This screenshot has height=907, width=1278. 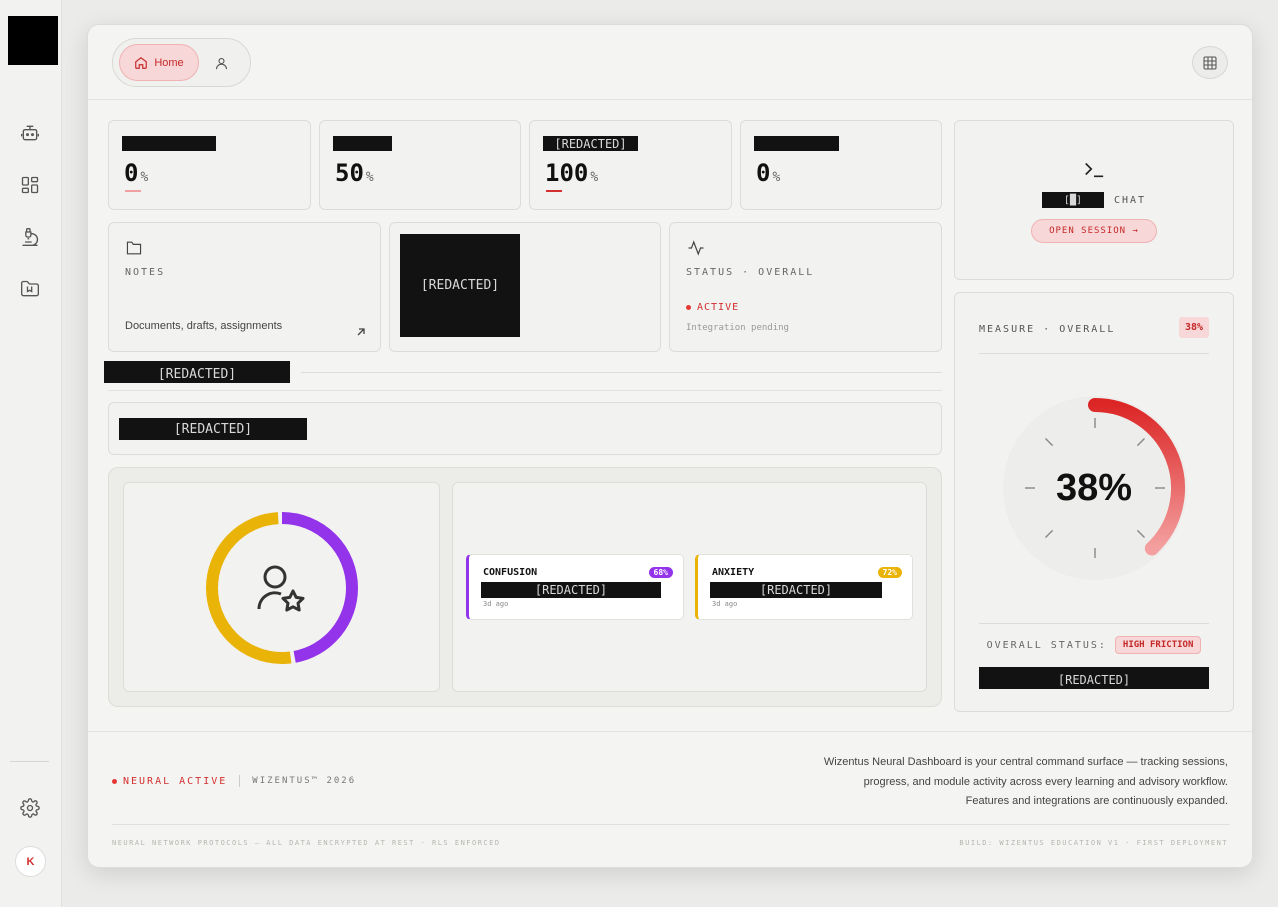 I want to click on chat-card: [█] CHAT OPEN SESSION →, so click(x=1094, y=200).